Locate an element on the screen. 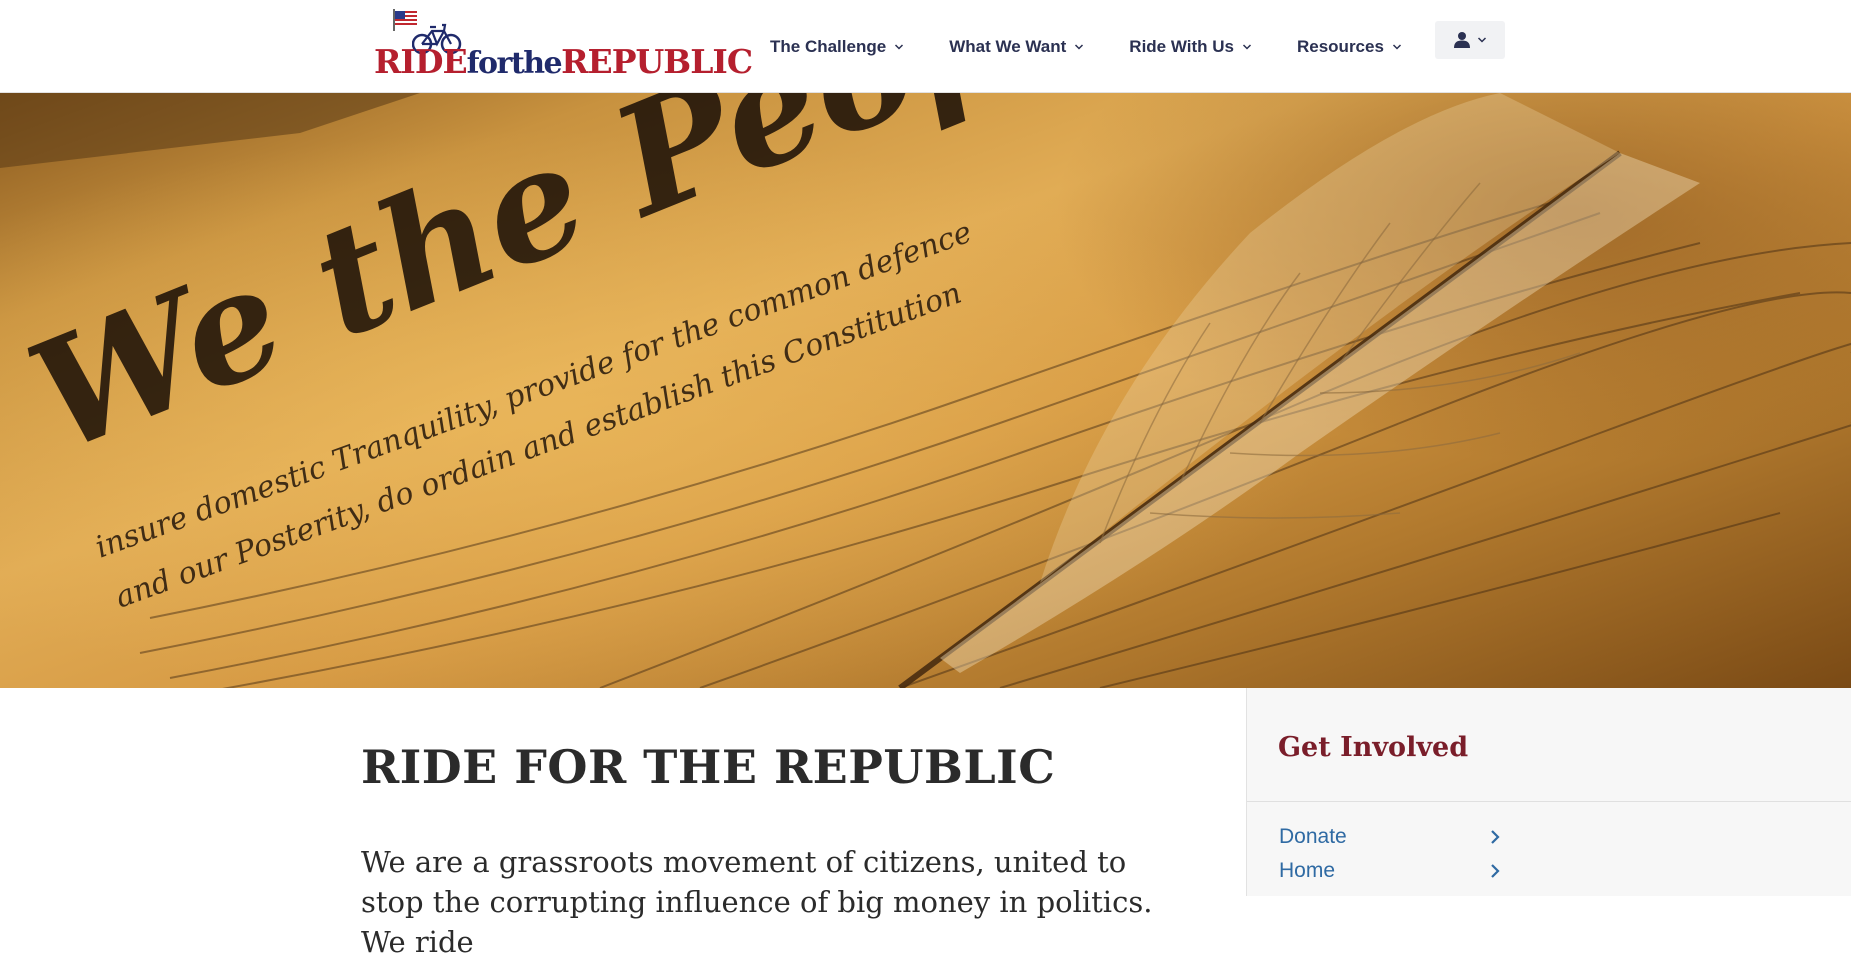 This screenshot has width=1851, height=962. nav-label: The Challenge is located at coordinates (828, 46).